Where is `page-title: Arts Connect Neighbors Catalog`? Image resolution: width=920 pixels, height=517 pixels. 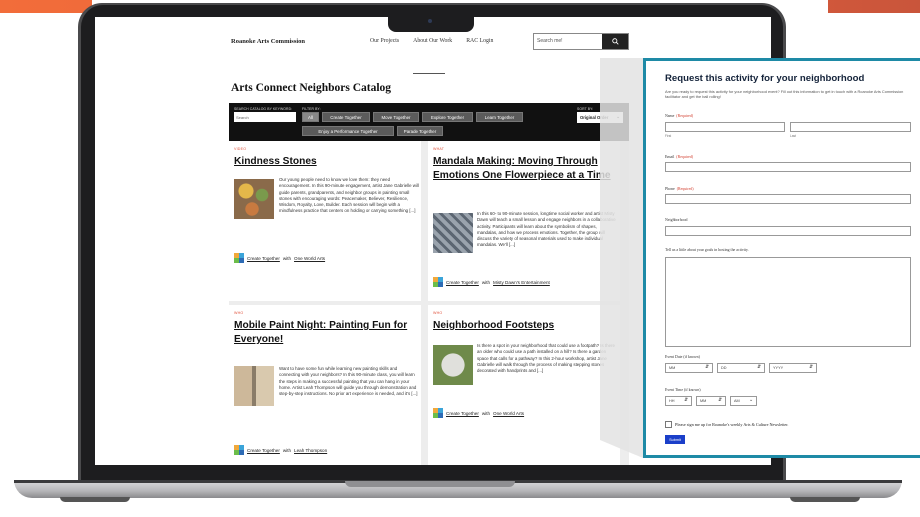 page-title: Arts Connect Neighbors Catalog is located at coordinates (311, 88).